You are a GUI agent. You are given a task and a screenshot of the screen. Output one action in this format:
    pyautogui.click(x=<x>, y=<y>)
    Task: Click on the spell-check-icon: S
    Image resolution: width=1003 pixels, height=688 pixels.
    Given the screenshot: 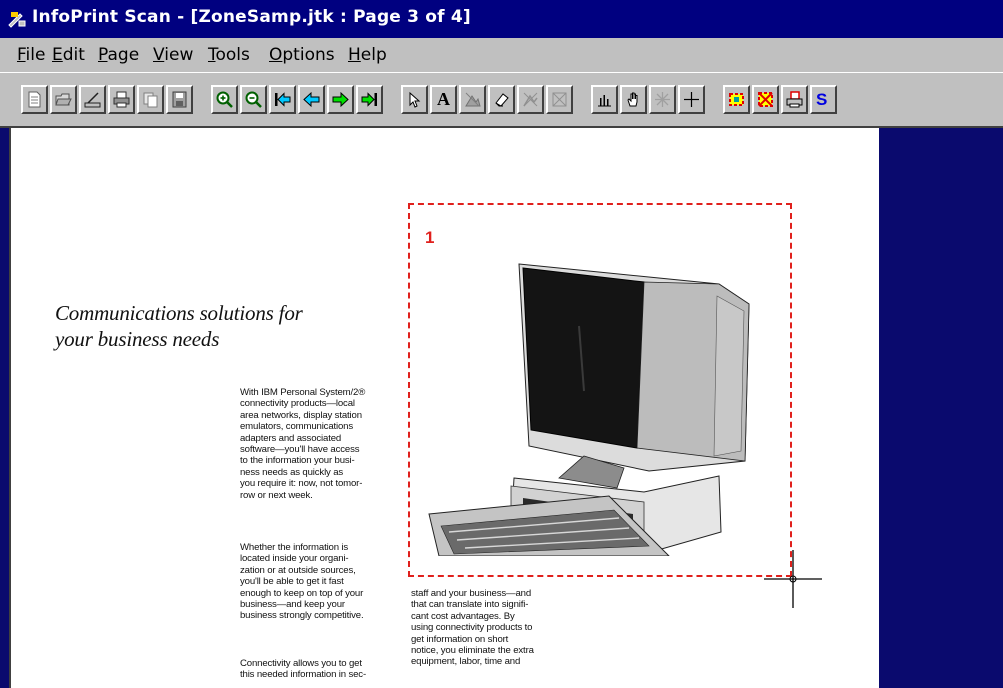 What is the action you would take?
    pyautogui.click(x=822, y=99)
    